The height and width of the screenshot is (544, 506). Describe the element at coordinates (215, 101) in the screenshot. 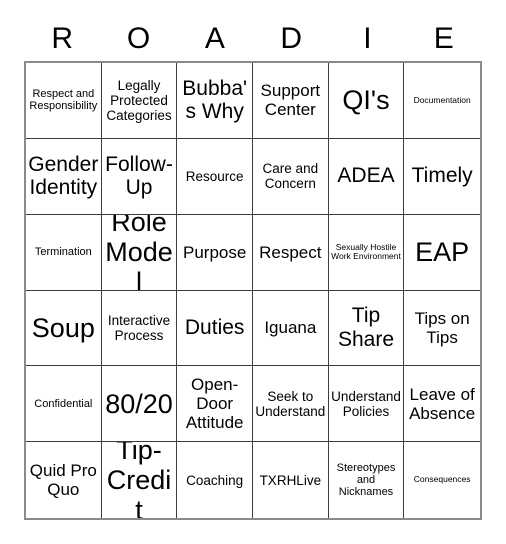

I see `bingo-cell: Bubba's Why` at that location.